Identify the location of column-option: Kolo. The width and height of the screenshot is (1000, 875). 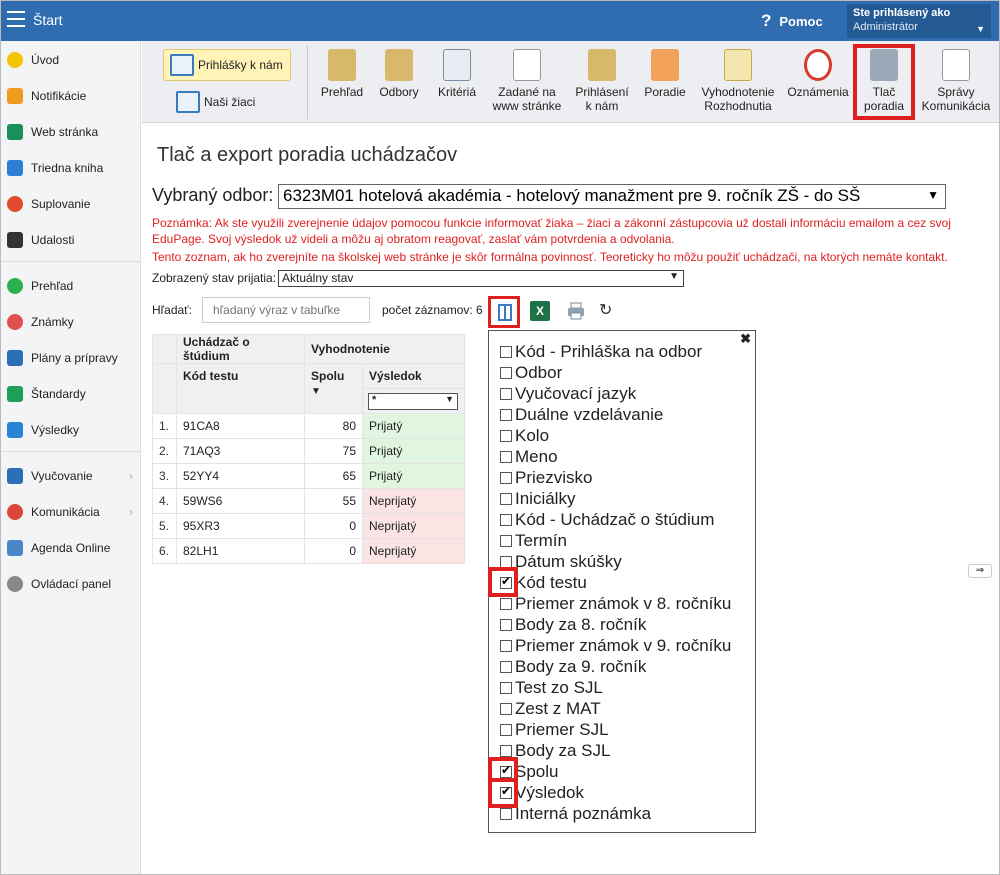
(524, 435).